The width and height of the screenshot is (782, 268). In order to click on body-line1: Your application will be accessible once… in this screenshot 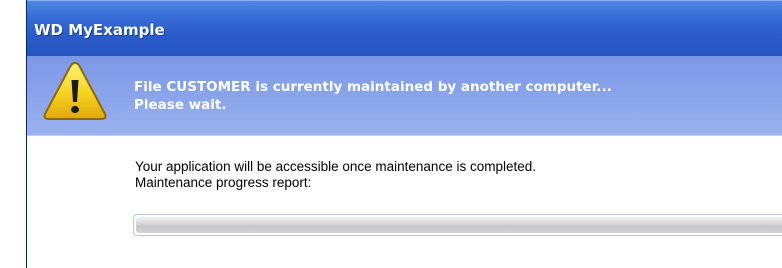, I will do `click(335, 166)`.